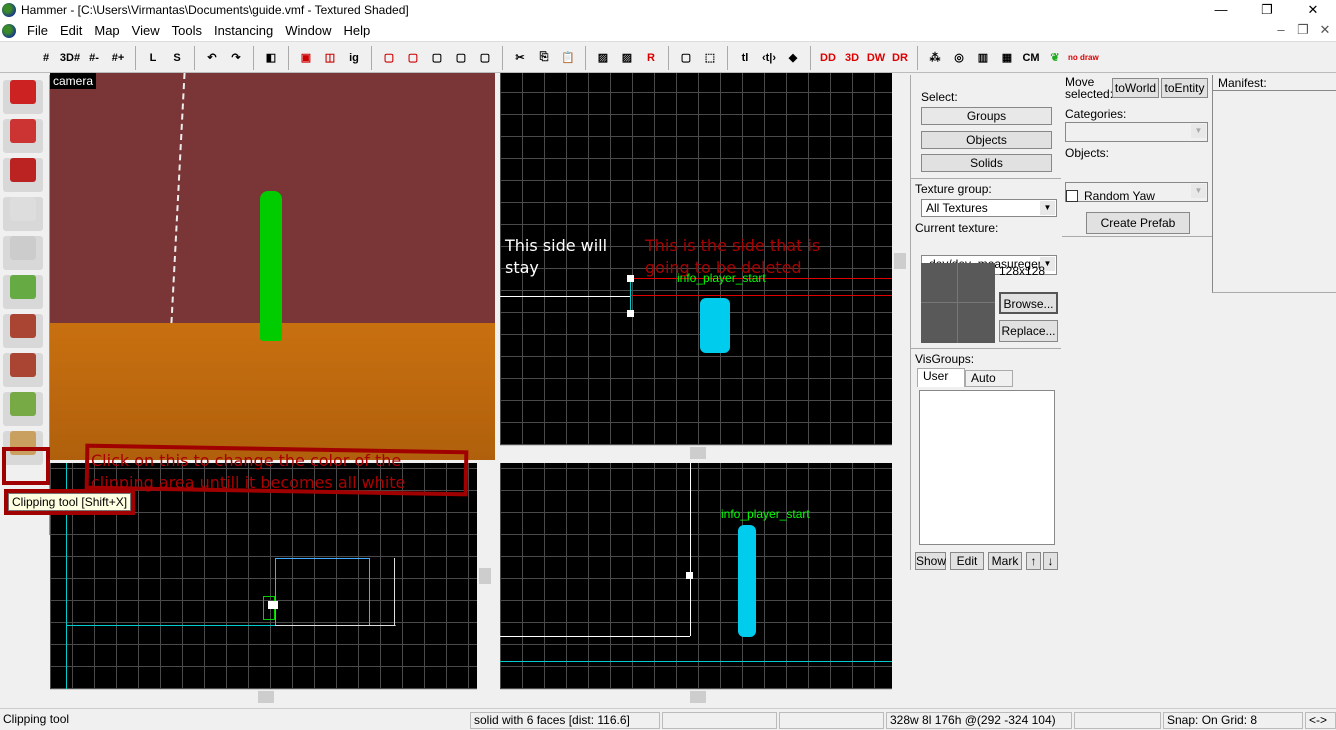 This screenshot has width=1336, height=730. Describe the element at coordinates (212, 58) in the screenshot. I see `undo-button: ↶` at that location.